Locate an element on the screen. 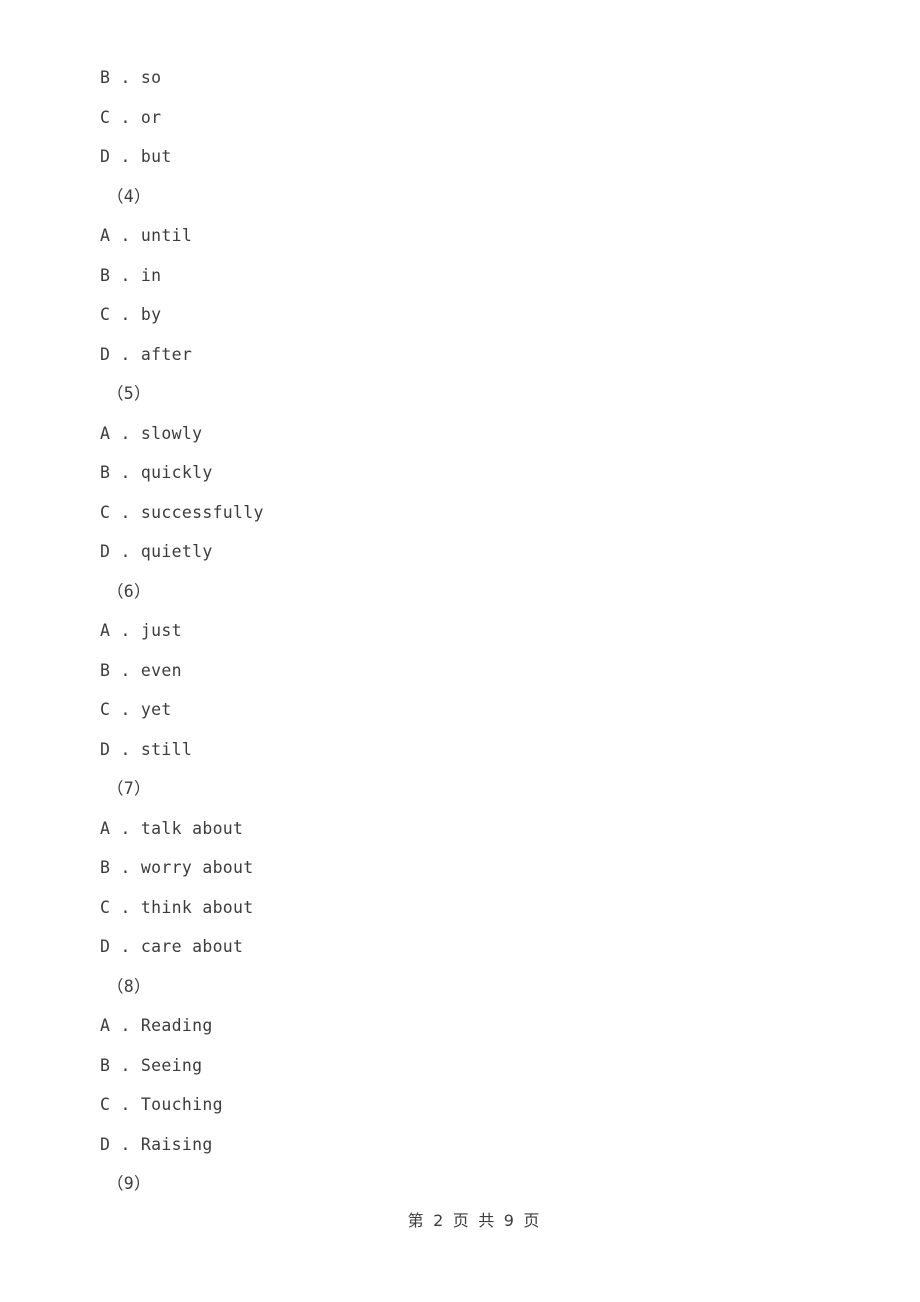  answer-option: A . talk about is located at coordinates (172, 828).